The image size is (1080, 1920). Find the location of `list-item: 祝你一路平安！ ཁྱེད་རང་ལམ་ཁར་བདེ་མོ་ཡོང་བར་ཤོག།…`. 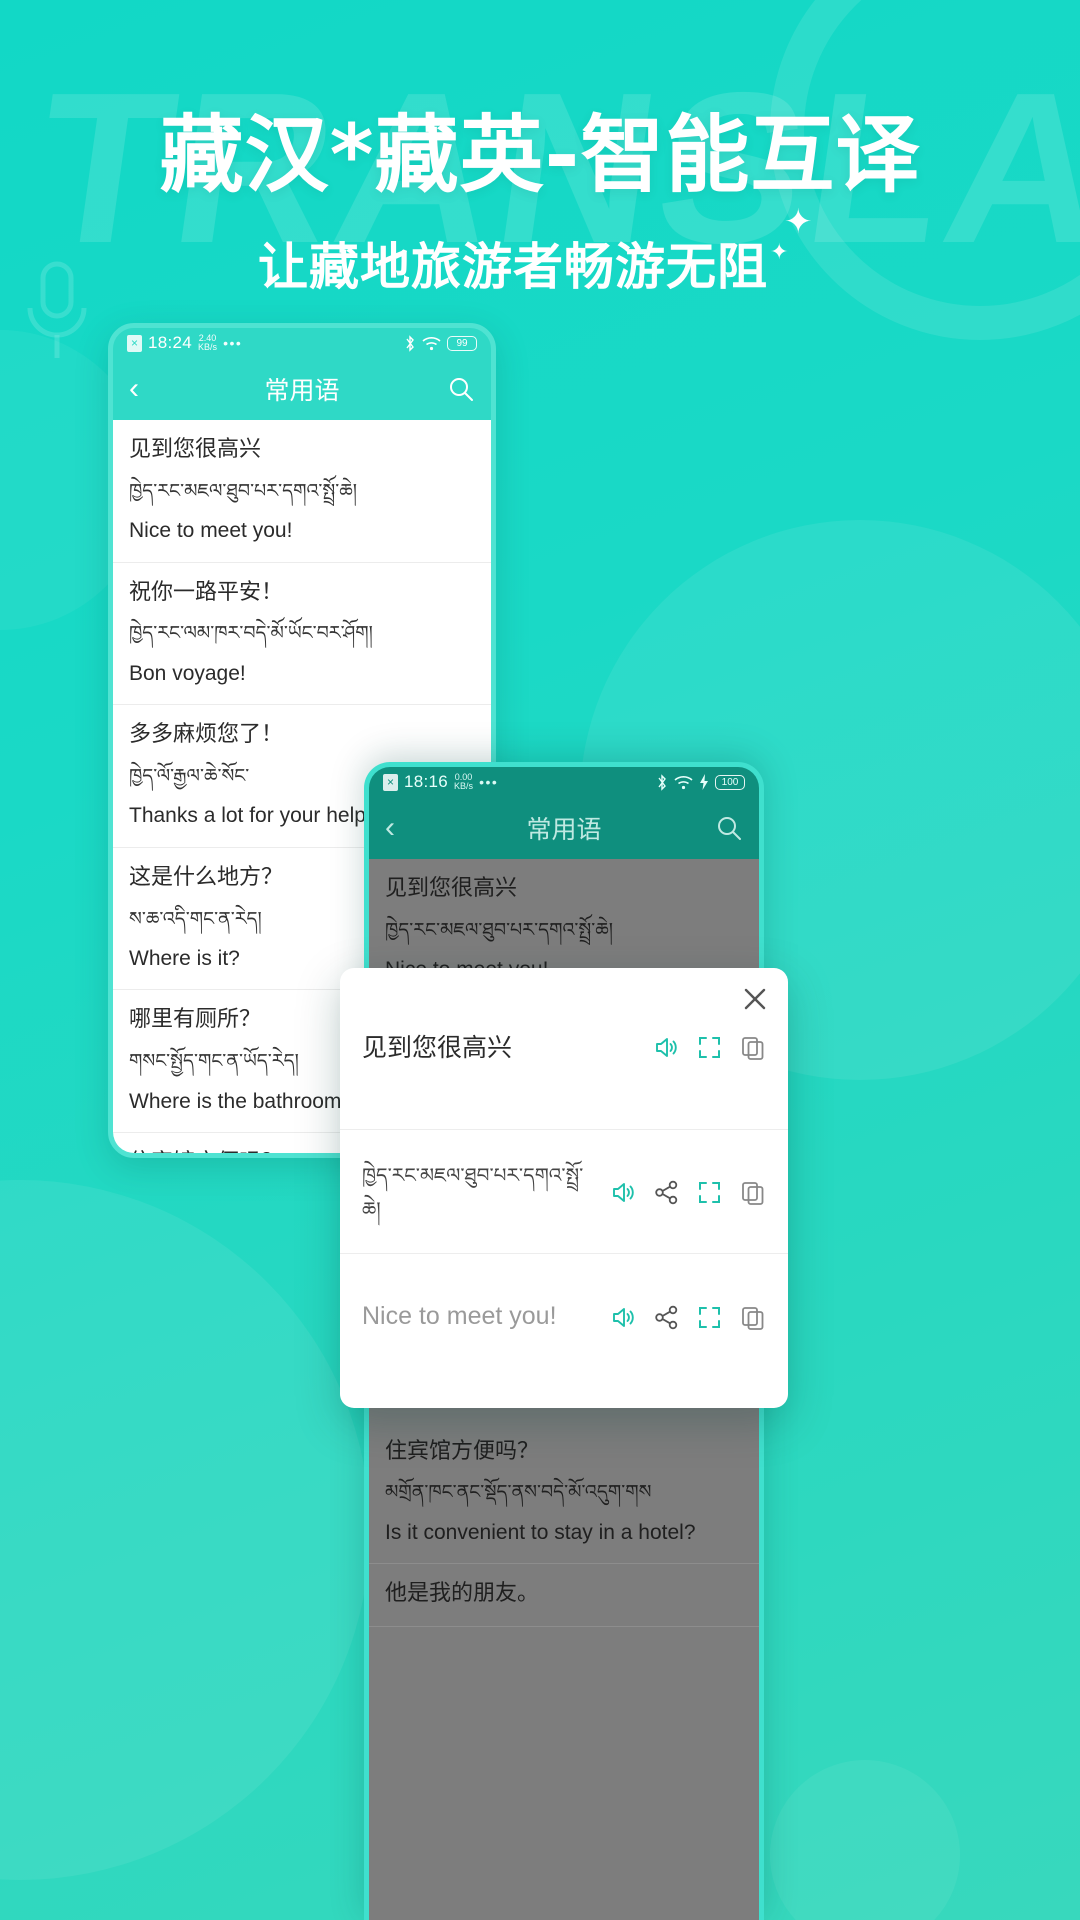

list-item: 祝你一路平安！ ཁྱེད་རང་ལམ་ཁར་བདེ་མོ་ཡོང་བར་ཤོག།… is located at coordinates (302, 634).